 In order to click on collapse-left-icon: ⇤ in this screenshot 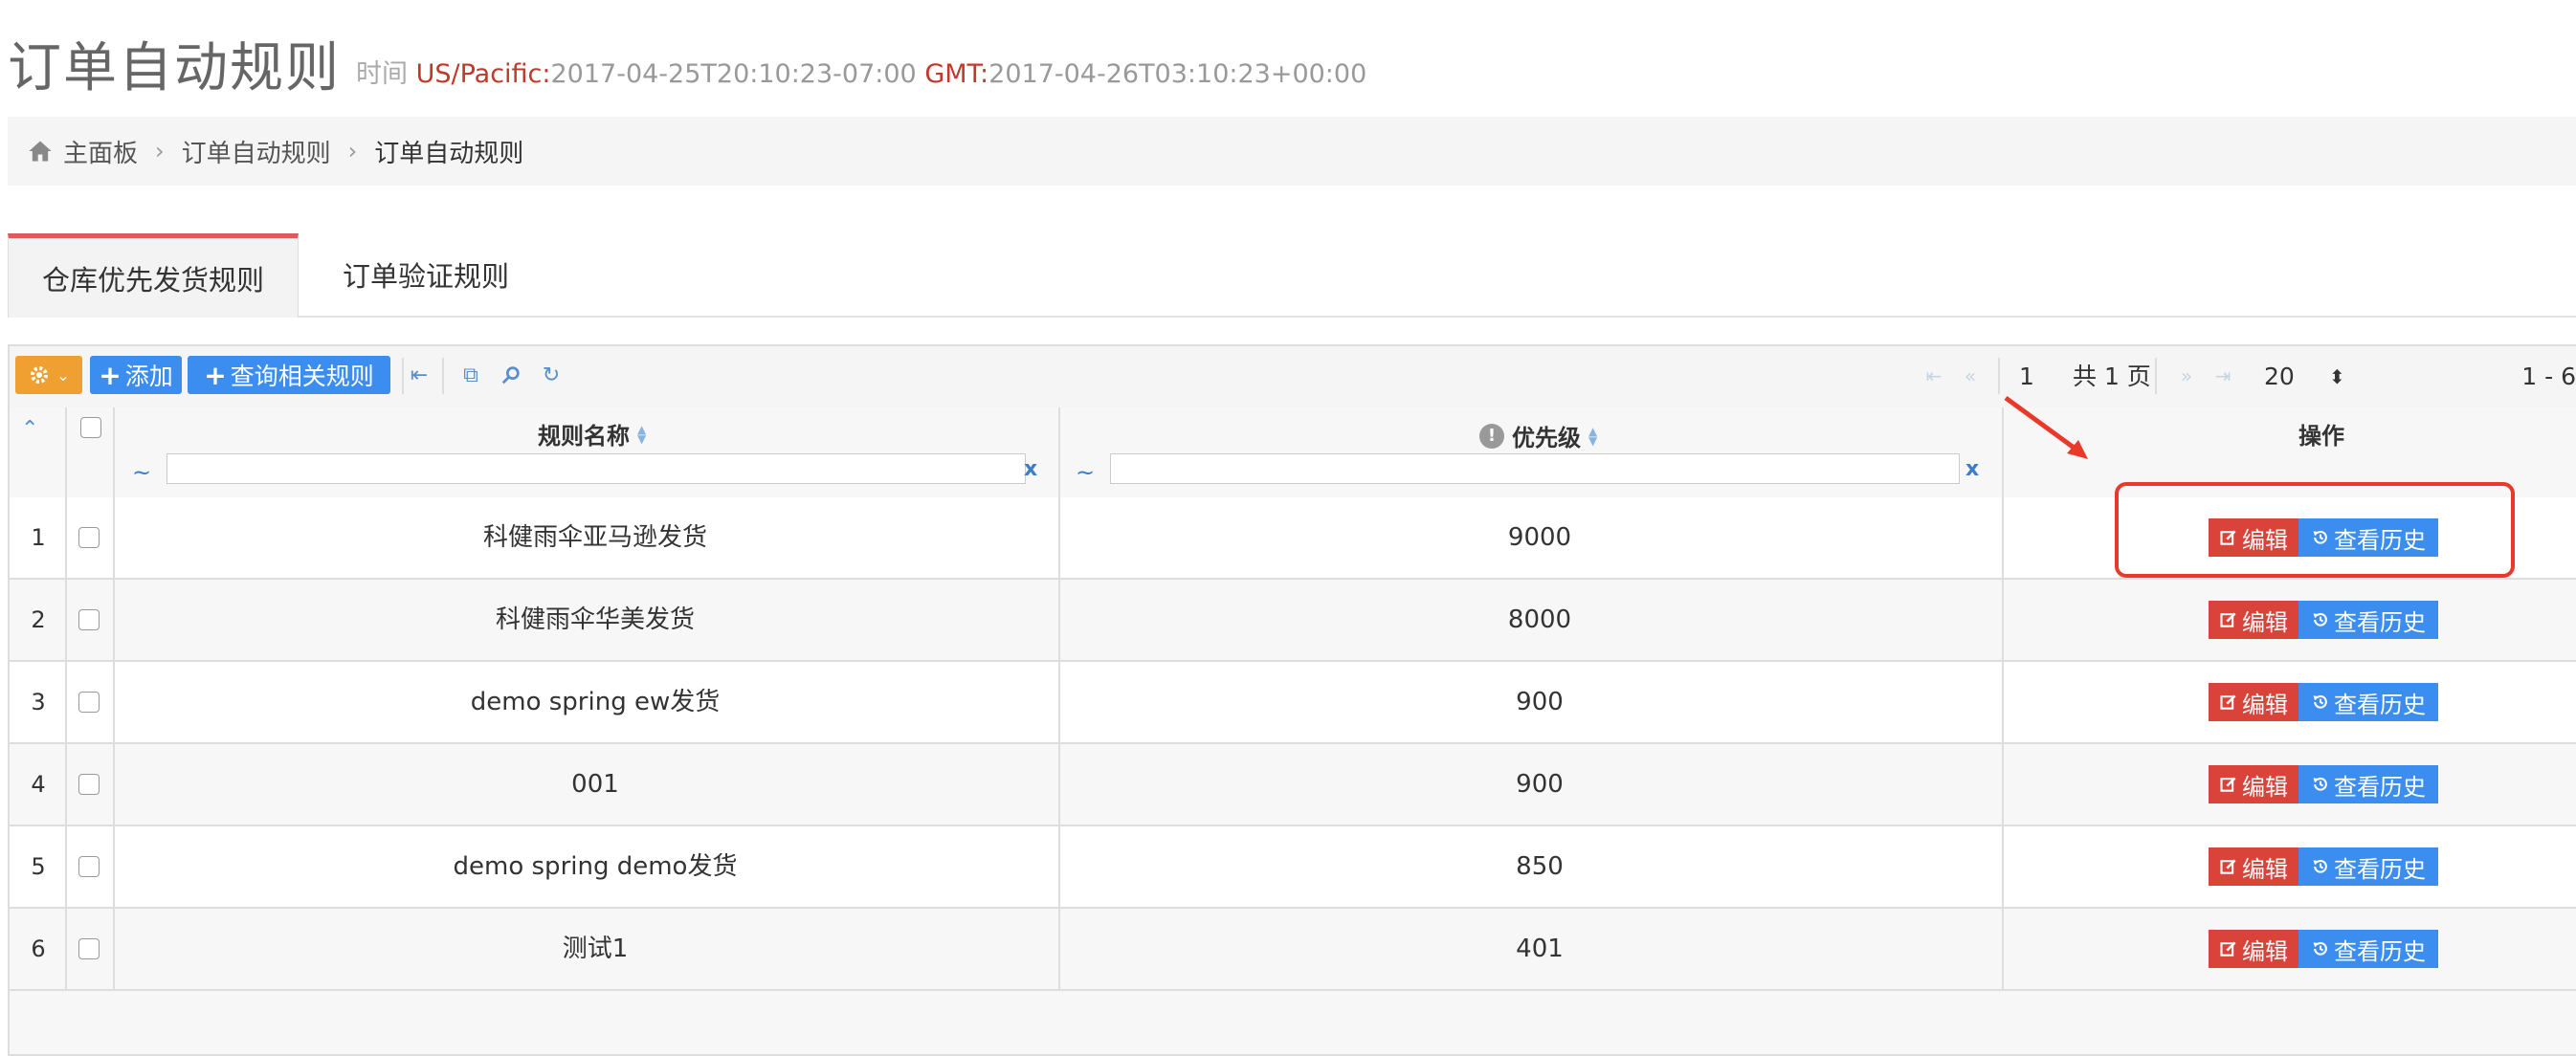, I will do `click(419, 375)`.